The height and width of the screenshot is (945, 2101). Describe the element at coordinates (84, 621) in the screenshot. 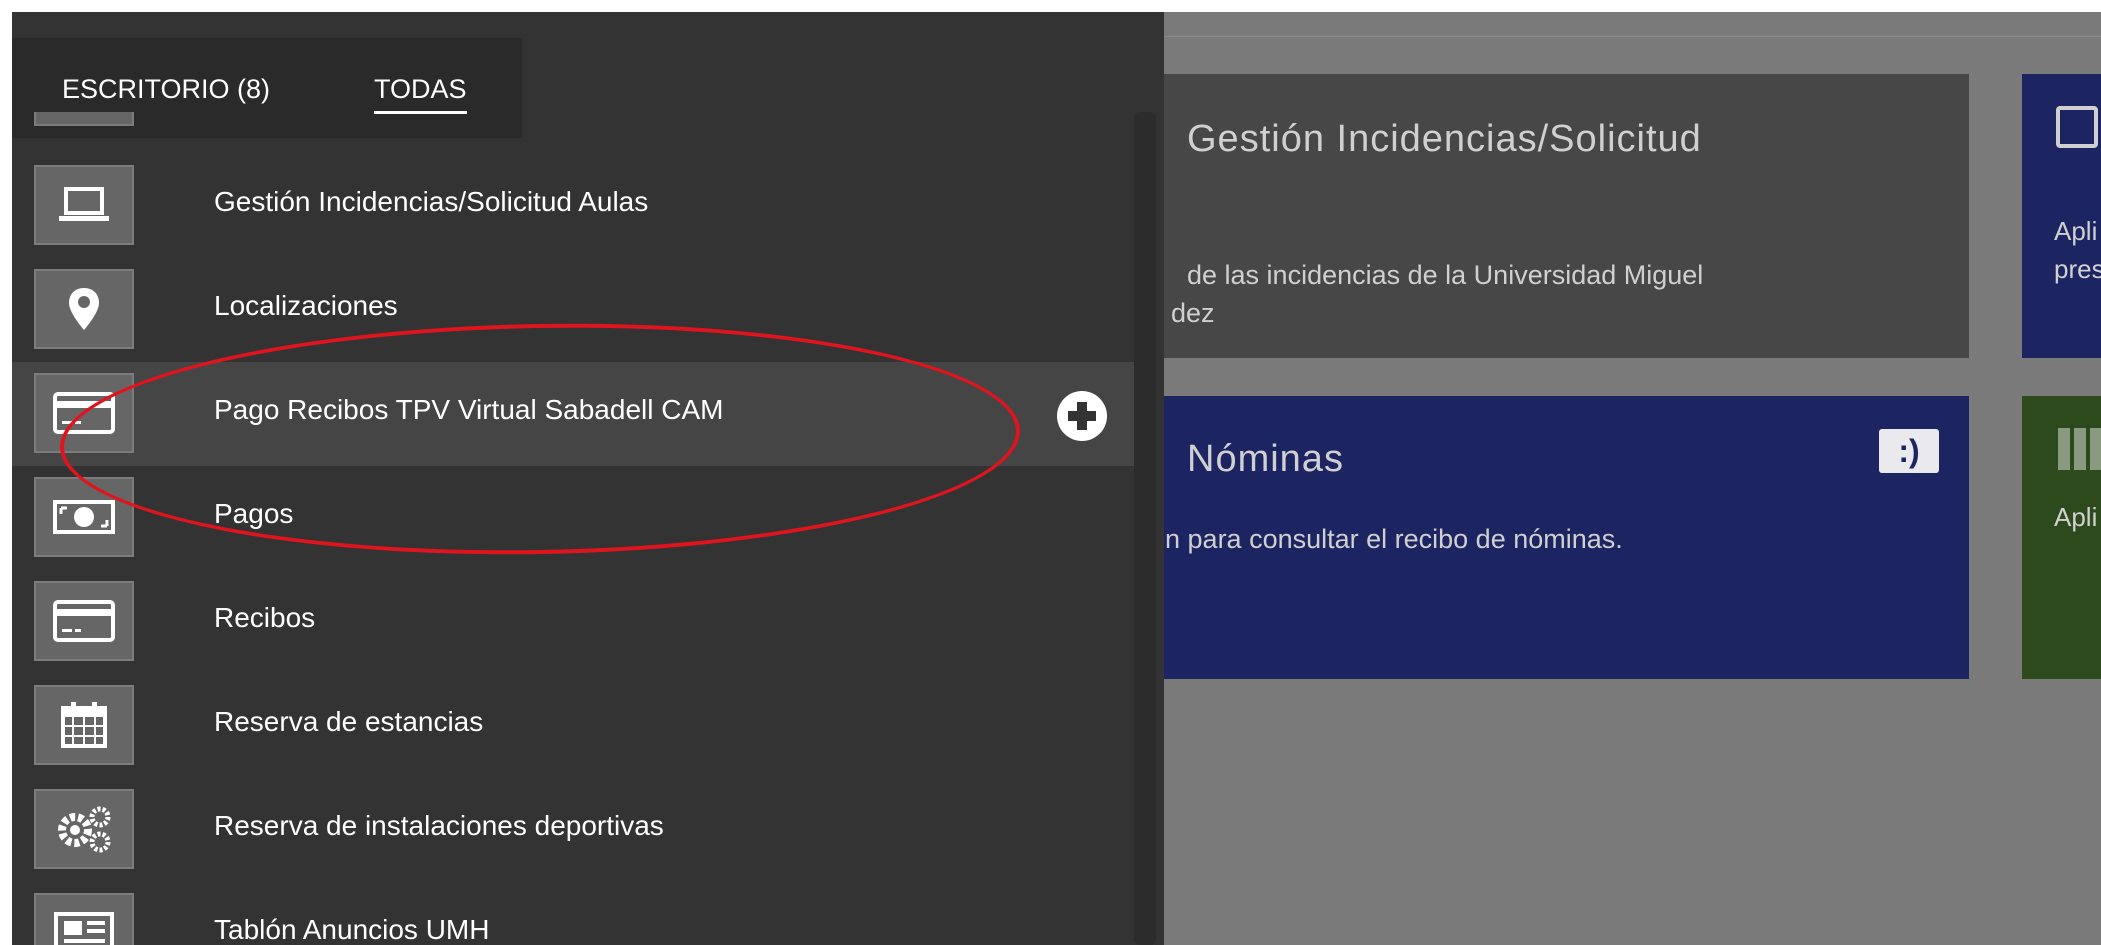

I see `credit-card-icon` at that location.